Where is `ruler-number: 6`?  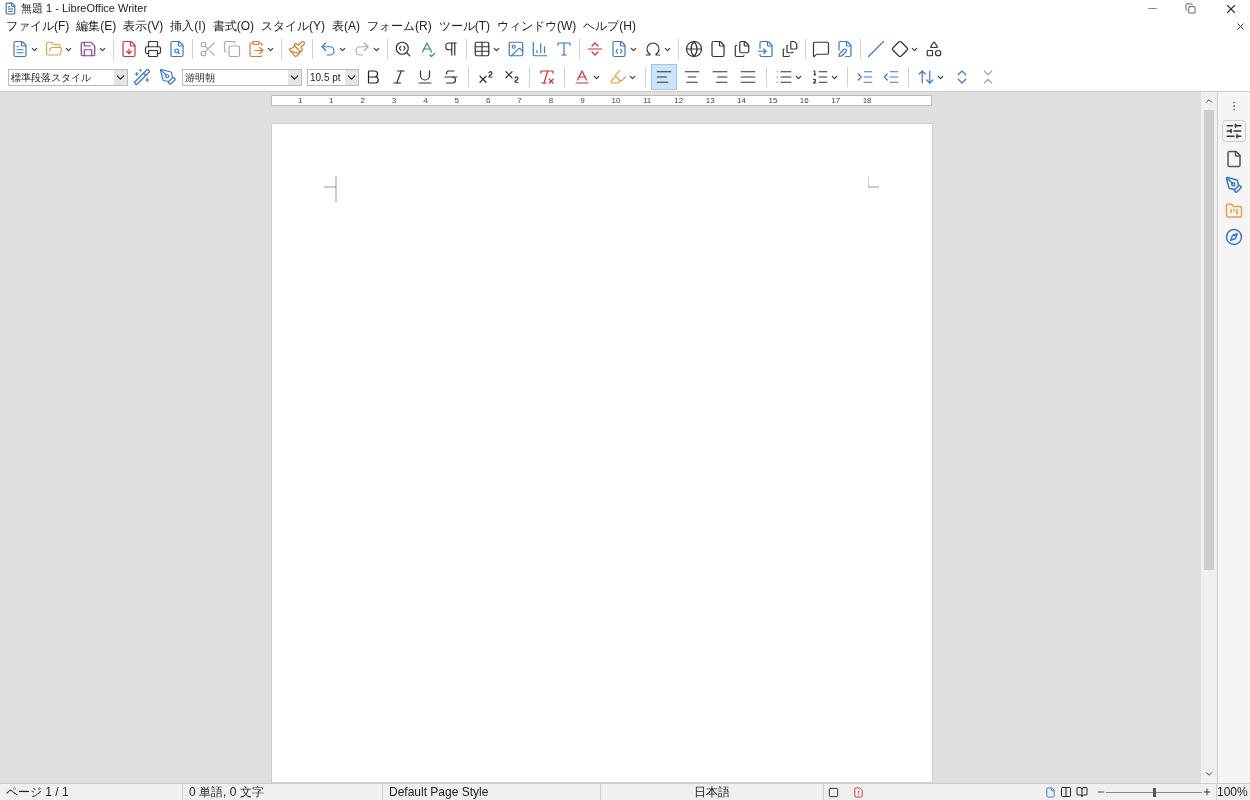
ruler-number: 6 is located at coordinates (488, 100).